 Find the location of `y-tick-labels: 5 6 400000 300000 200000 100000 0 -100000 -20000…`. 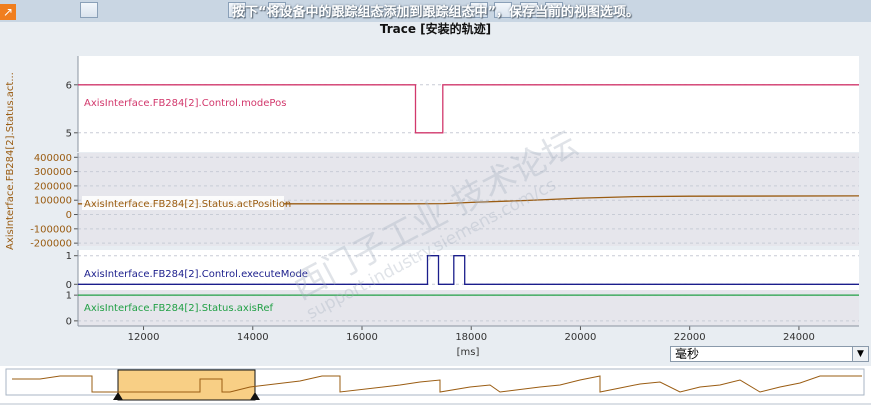

y-tick-labels: 5 6 400000 300000 200000 100000 0 -100000 -20000… is located at coordinates (54, 191).